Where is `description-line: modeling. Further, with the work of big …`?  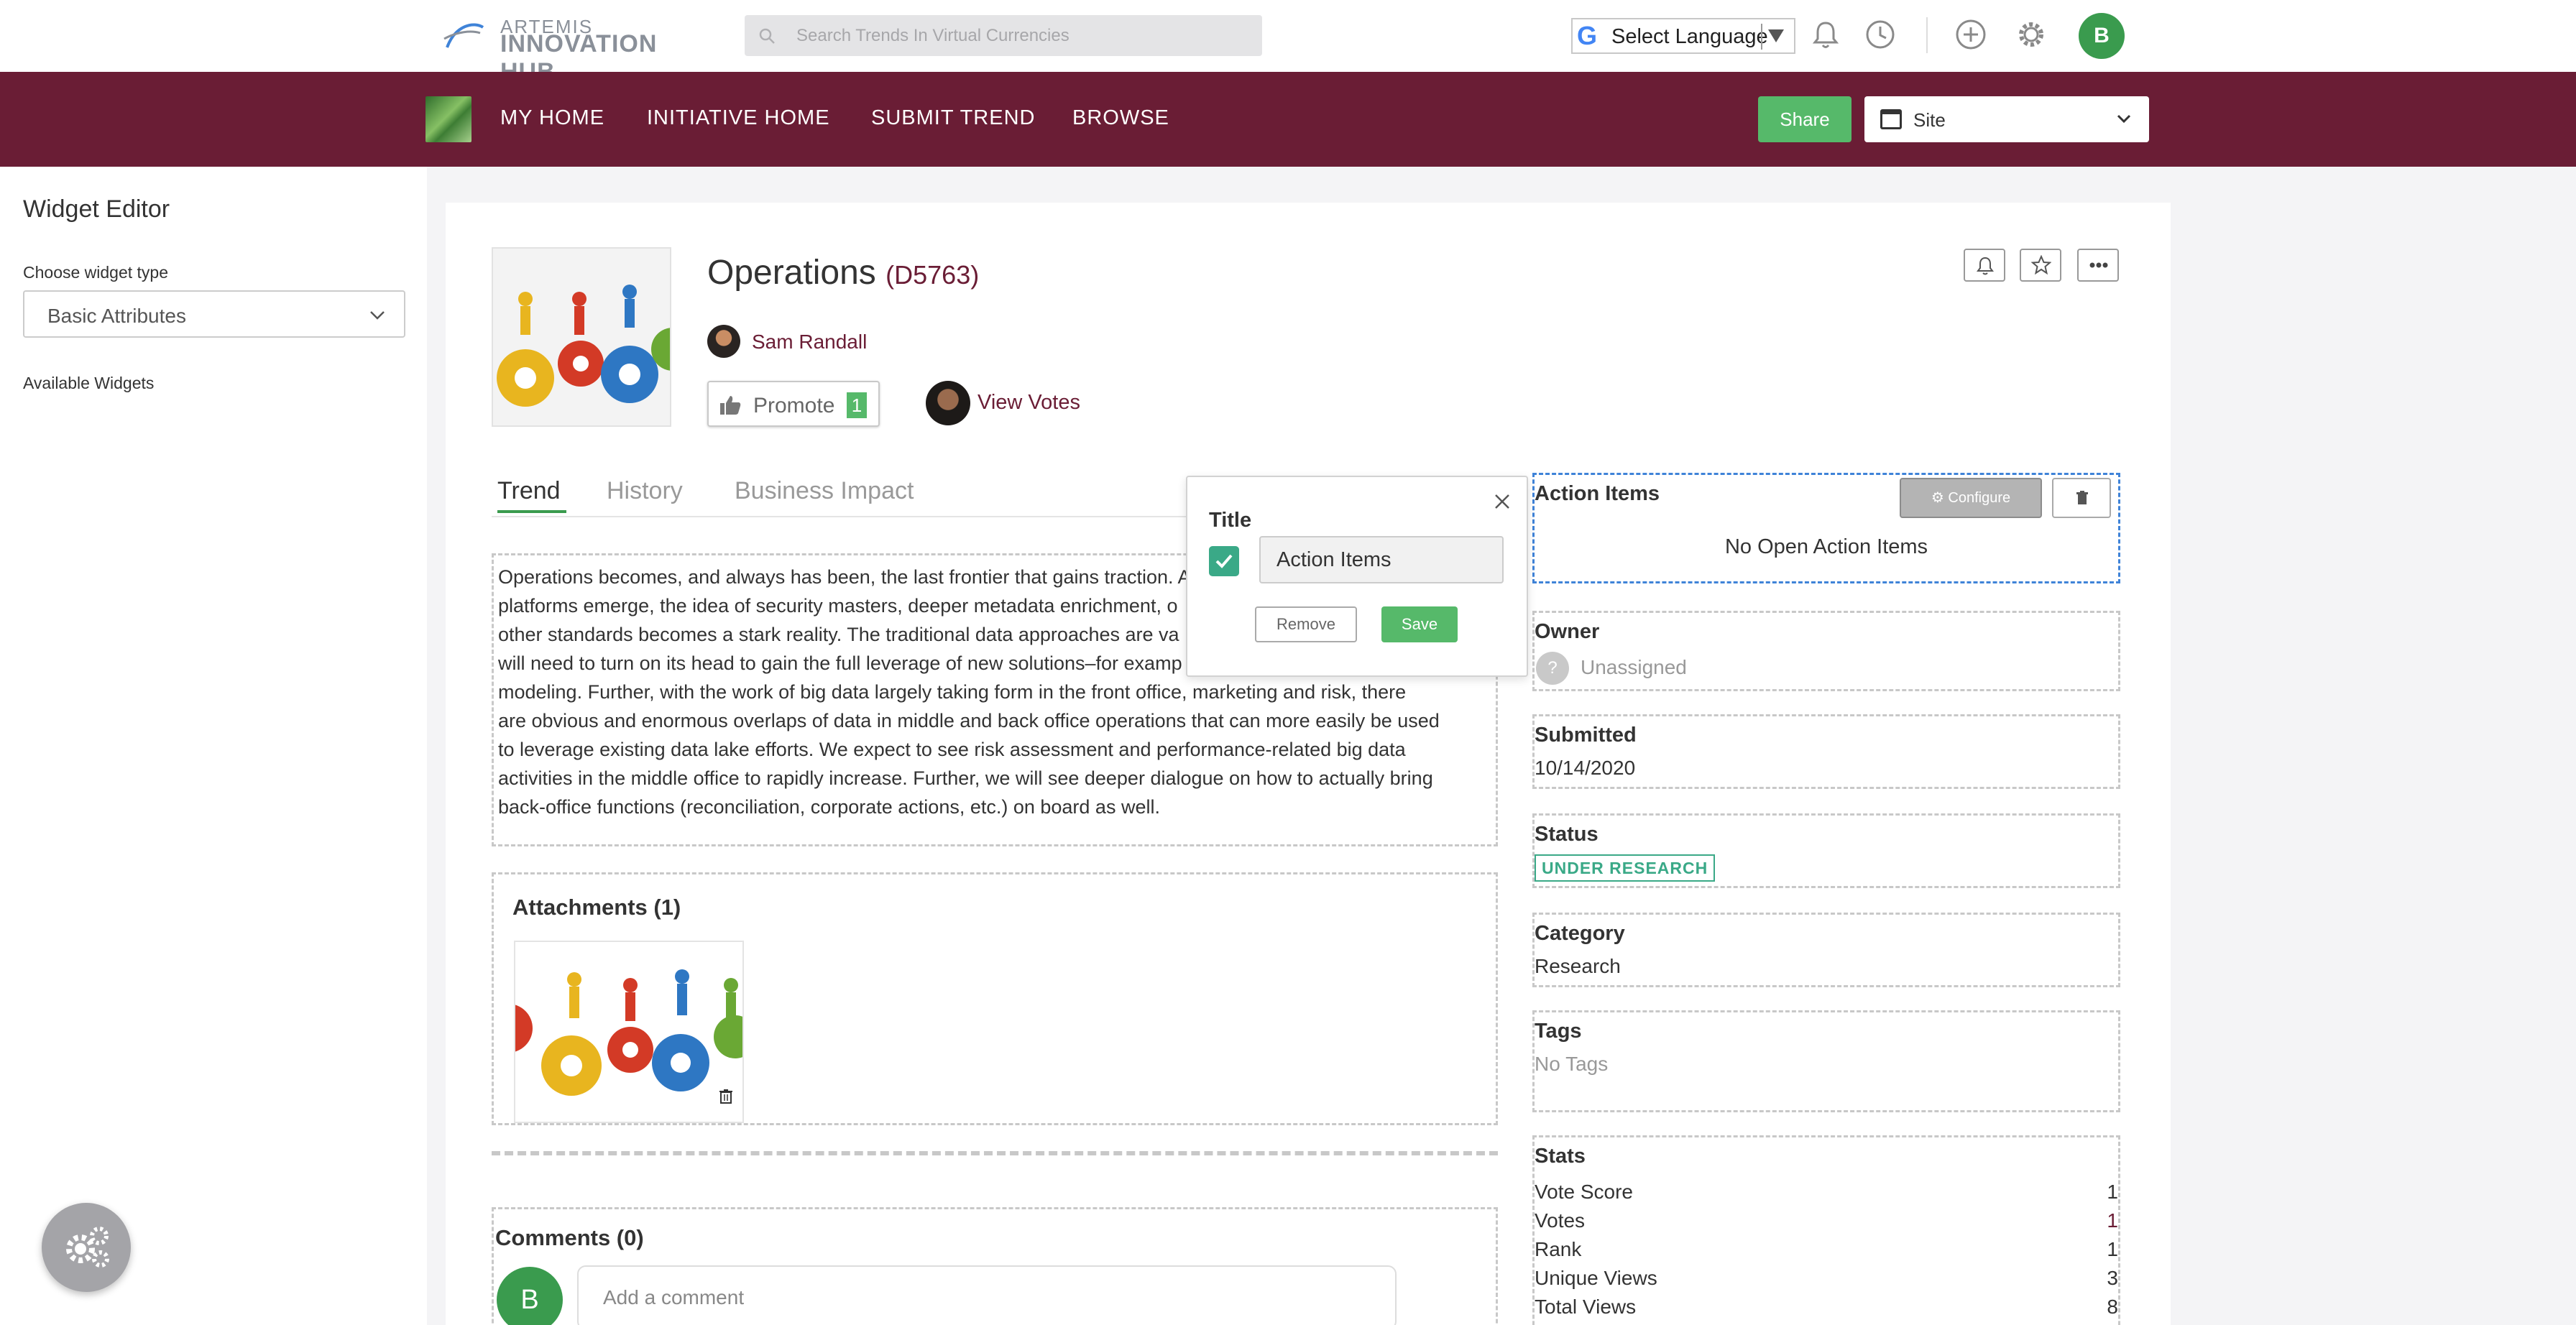
description-line: modeling. Further, with the work of big … is located at coordinates (952, 692).